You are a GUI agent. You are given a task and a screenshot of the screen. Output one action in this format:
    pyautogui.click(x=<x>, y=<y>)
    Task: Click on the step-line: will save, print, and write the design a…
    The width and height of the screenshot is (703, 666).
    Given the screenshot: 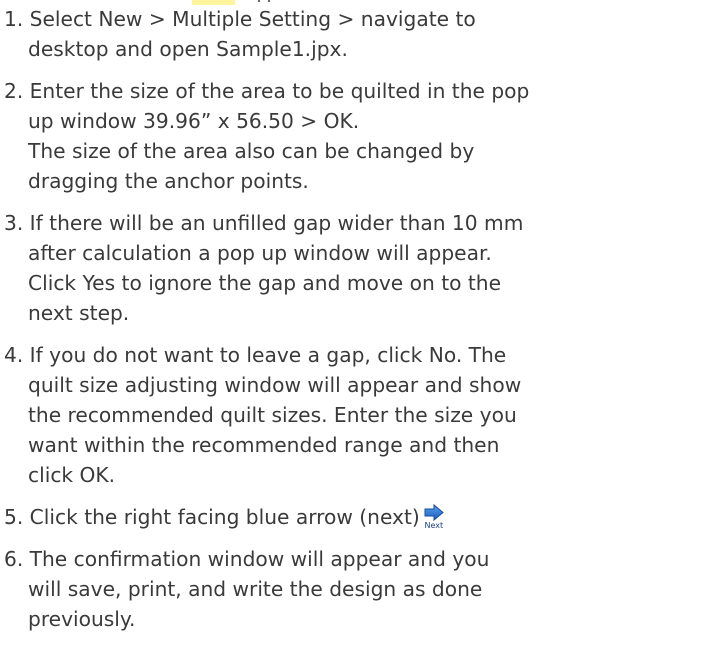 What is the action you would take?
    pyautogui.click(x=255, y=589)
    